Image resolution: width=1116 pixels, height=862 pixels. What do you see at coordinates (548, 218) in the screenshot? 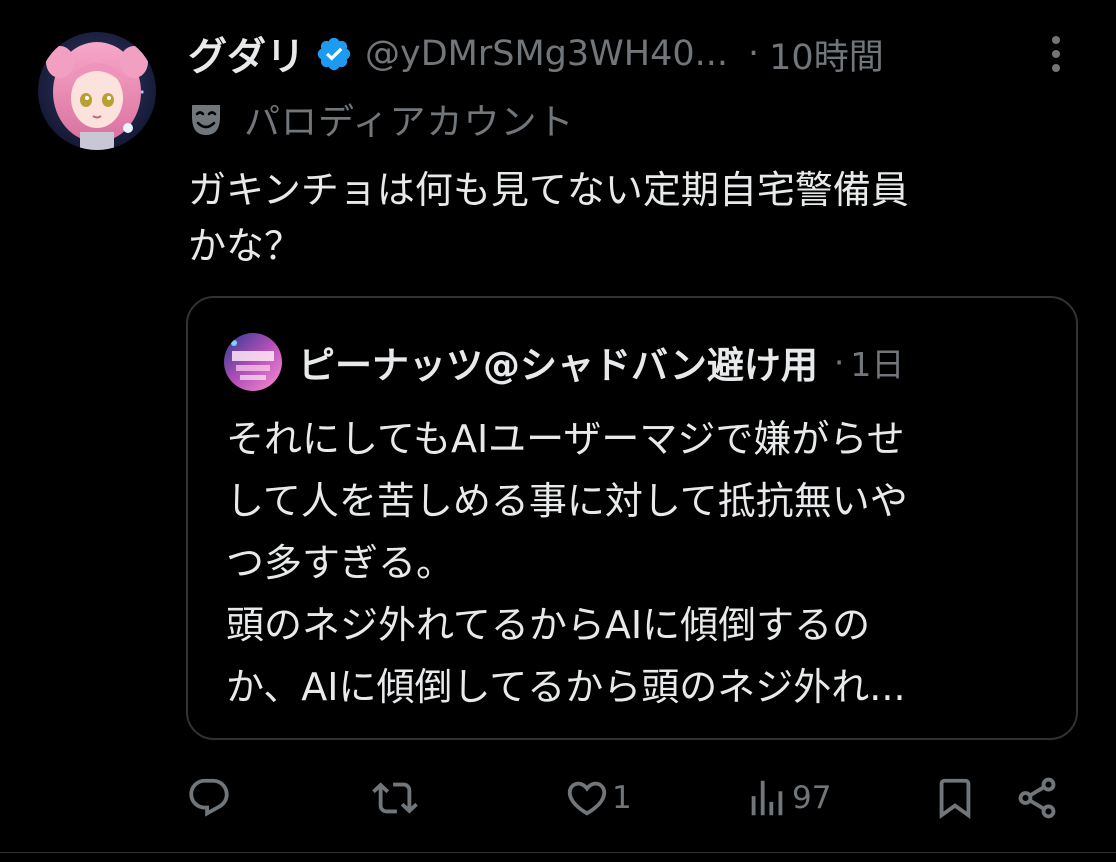
I see `post-text: ガキンチョは何も見てない定期自宅警備員 かな？` at bounding box center [548, 218].